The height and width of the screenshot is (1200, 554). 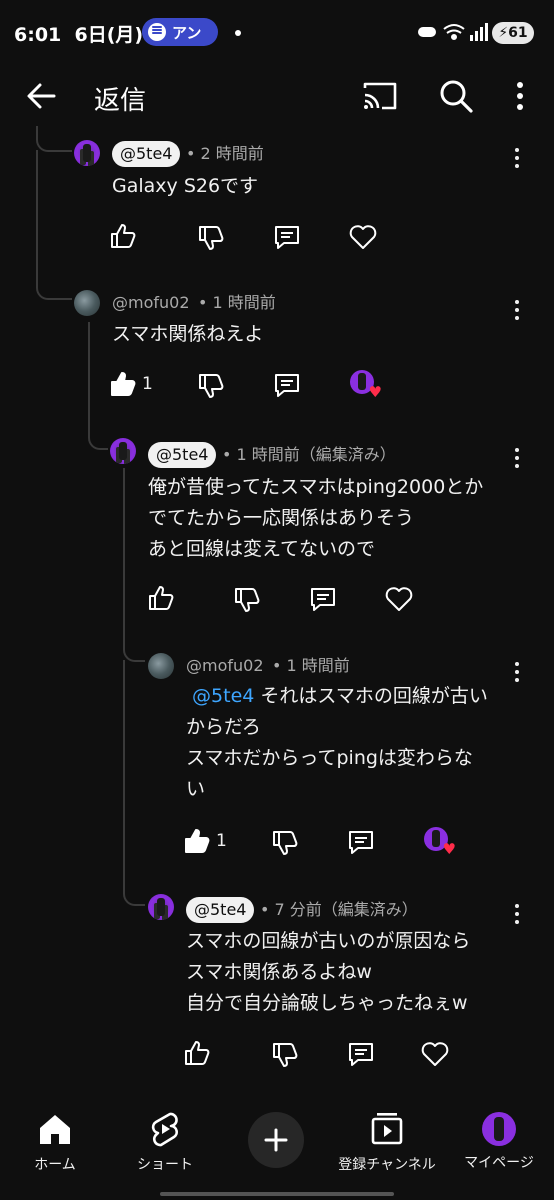 What do you see at coordinates (187, 33) in the screenshot?
I see `spotify-notification-label: アン` at bounding box center [187, 33].